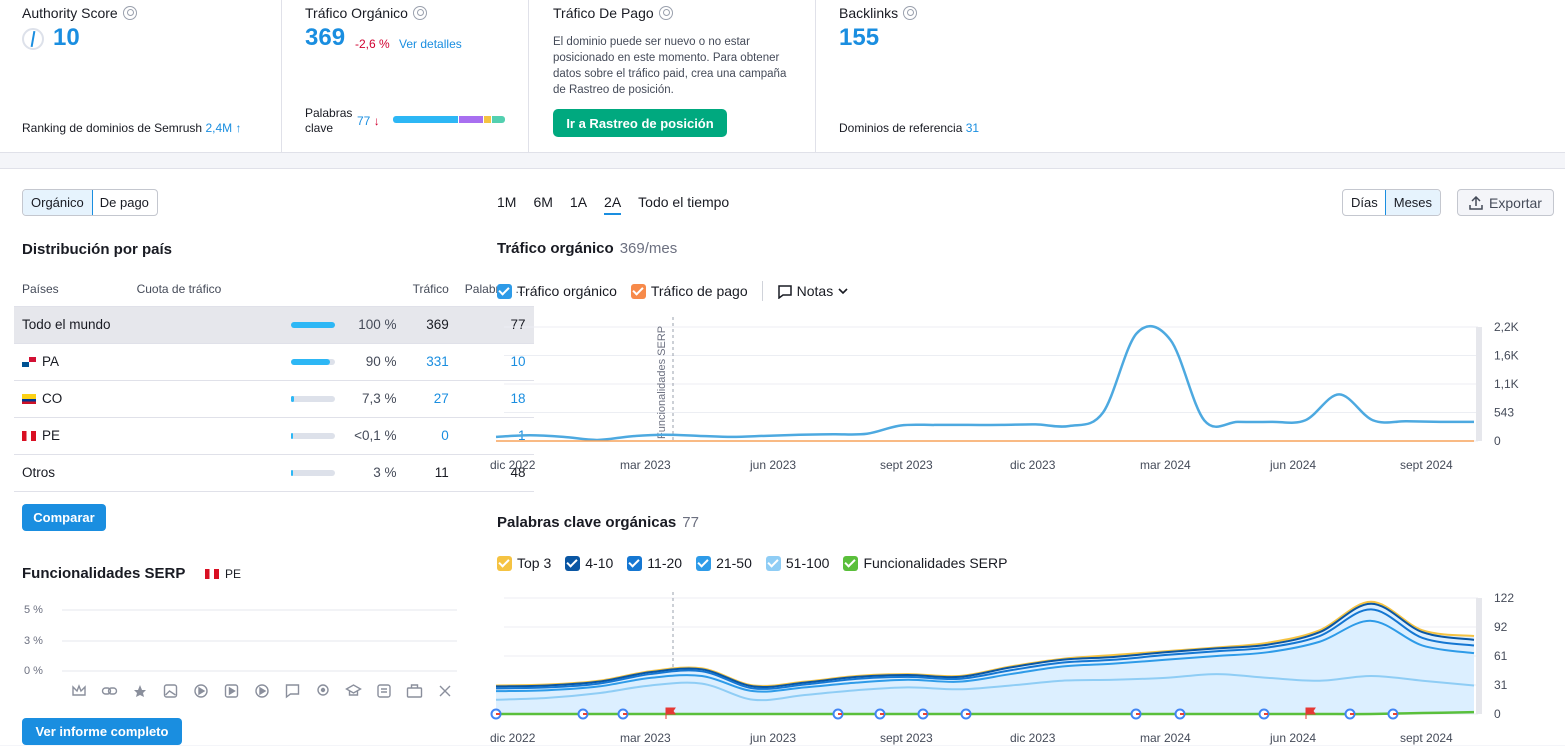 The image size is (1565, 746). Describe the element at coordinates (238, 128) in the screenshot. I see `arrow-up-icon: ↑` at that location.